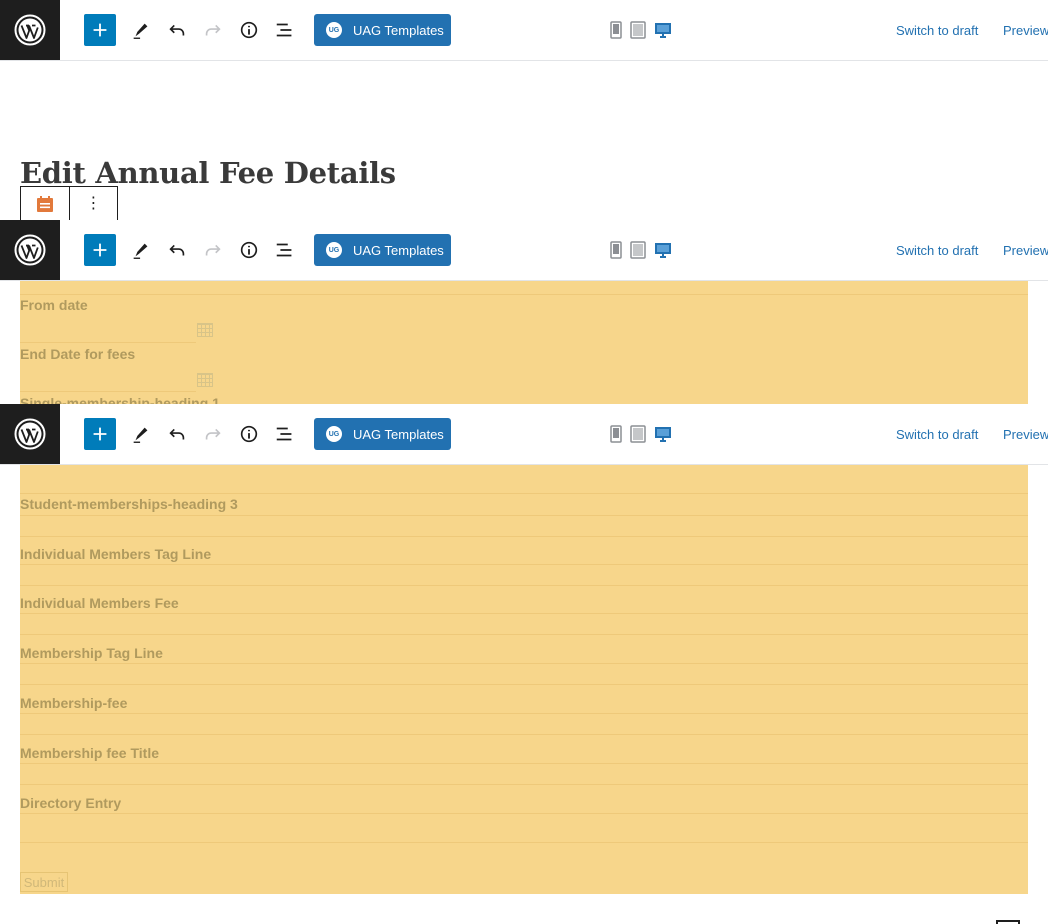  I want to click on field-label-single-membership: Single-membership-heading 1, so click(120, 399).